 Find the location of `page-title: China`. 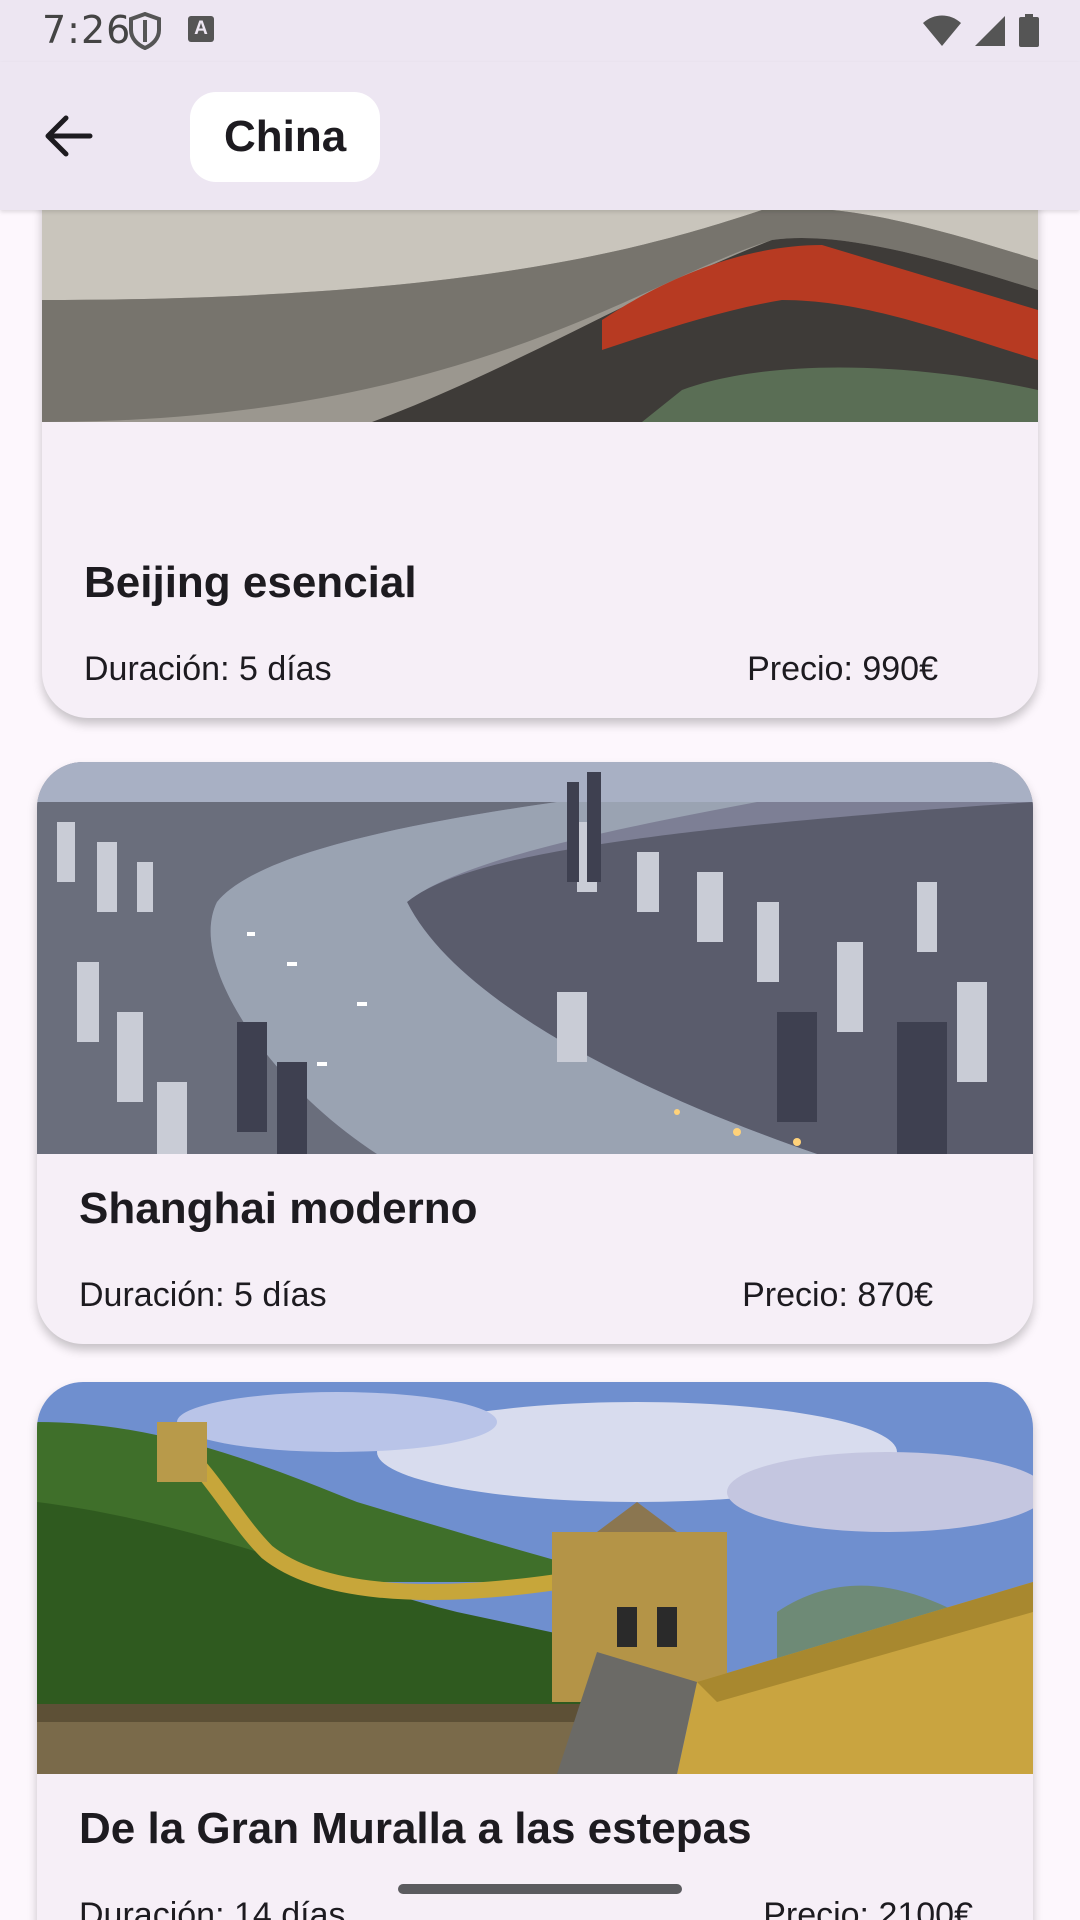

page-title: China is located at coordinates (285, 136).